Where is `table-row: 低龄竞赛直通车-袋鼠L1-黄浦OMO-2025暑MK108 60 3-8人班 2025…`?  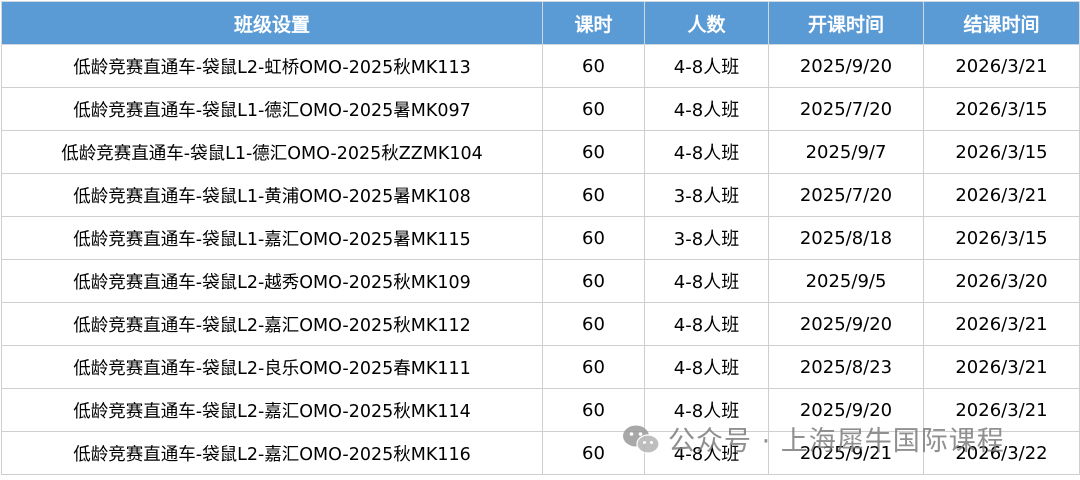
table-row: 低龄竞赛直通车-袋鼠L1-黄浦OMO-2025暑MK108 60 3-8人班 2025… is located at coordinates (540, 195).